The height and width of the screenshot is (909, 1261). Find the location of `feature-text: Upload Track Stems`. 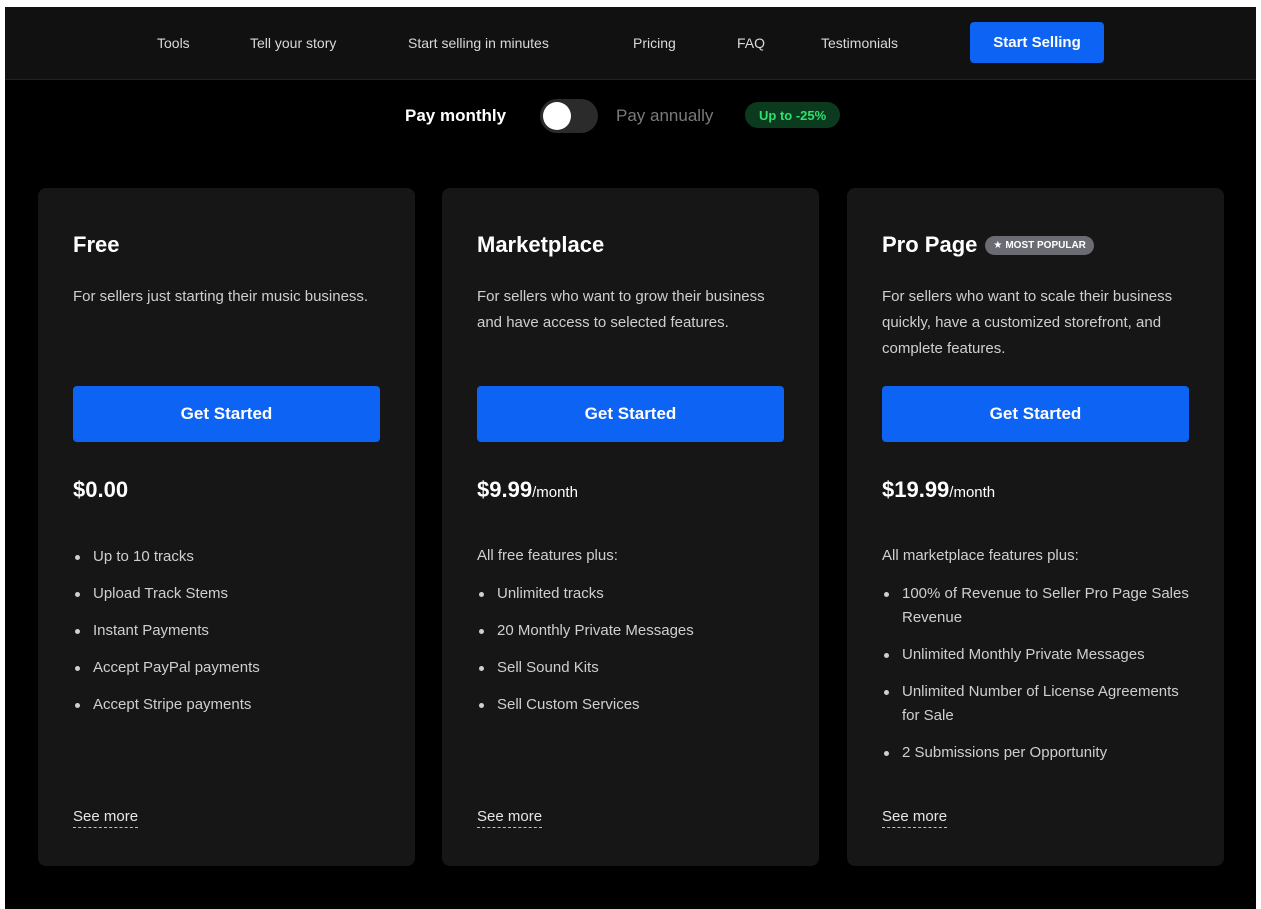

feature-text: Upload Track Stems is located at coordinates (161, 593).